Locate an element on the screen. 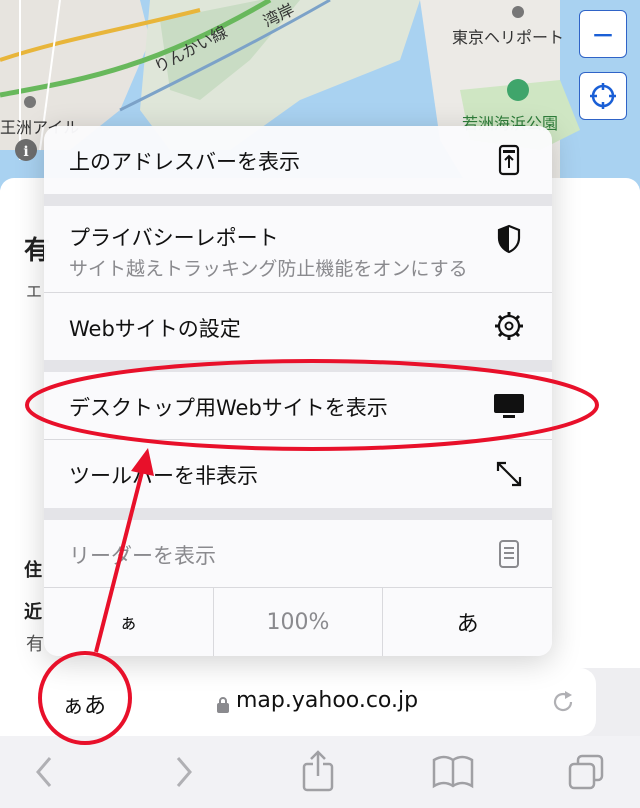 The height and width of the screenshot is (808, 640). crosshair-icon is located at coordinates (603, 96).